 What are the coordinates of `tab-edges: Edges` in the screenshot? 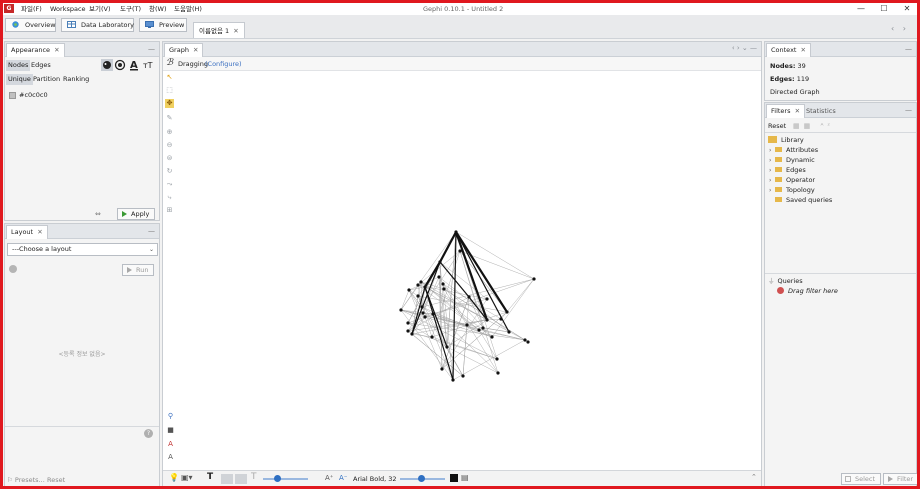 It's located at (41, 65).